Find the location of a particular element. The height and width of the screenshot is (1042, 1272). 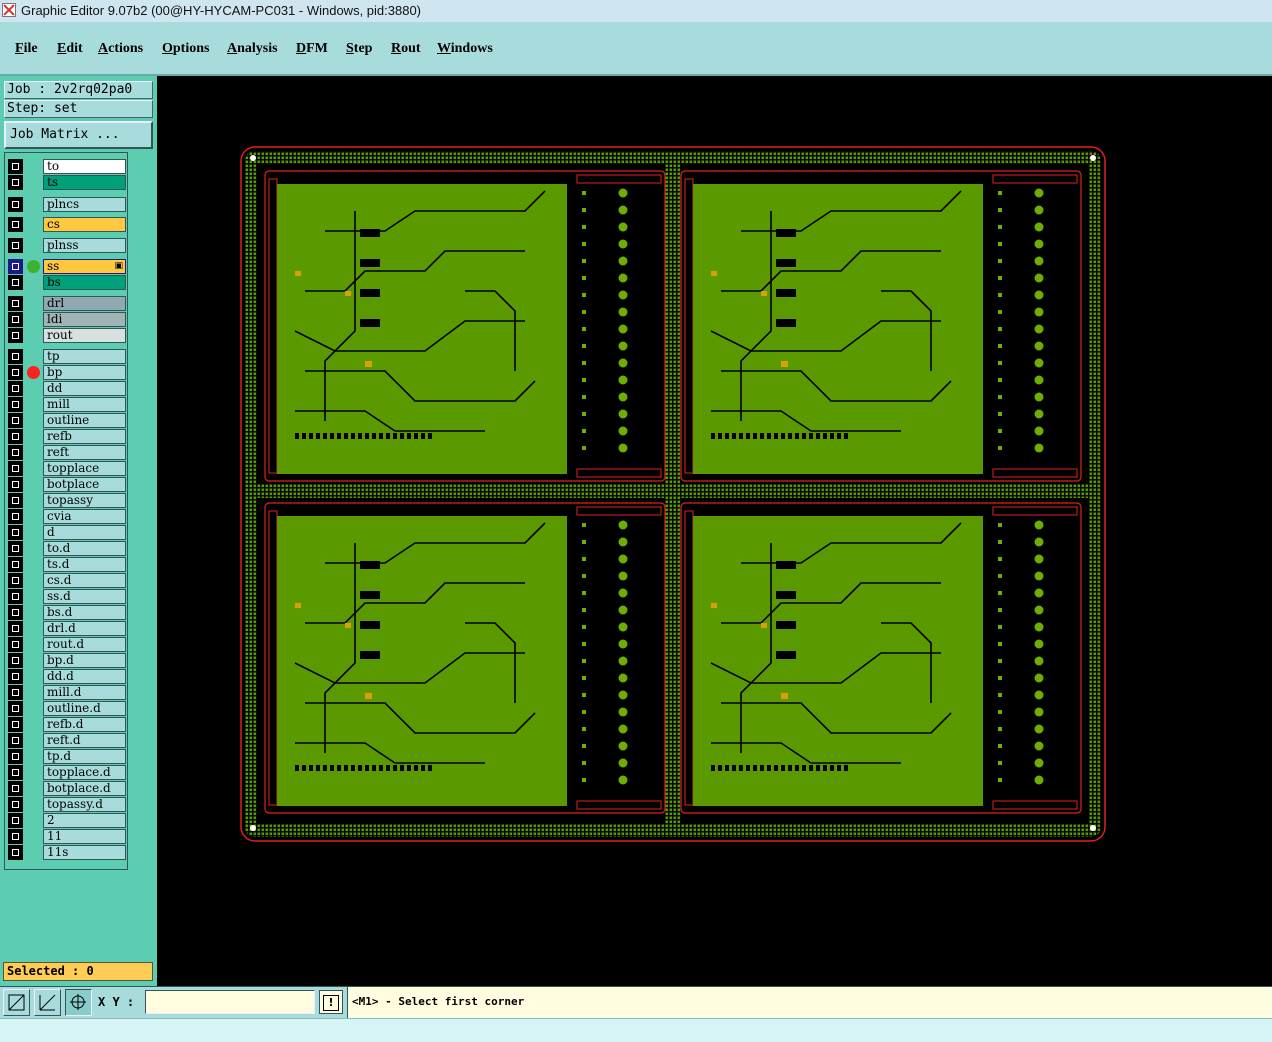

layer-name: ts.d is located at coordinates (84, 564).